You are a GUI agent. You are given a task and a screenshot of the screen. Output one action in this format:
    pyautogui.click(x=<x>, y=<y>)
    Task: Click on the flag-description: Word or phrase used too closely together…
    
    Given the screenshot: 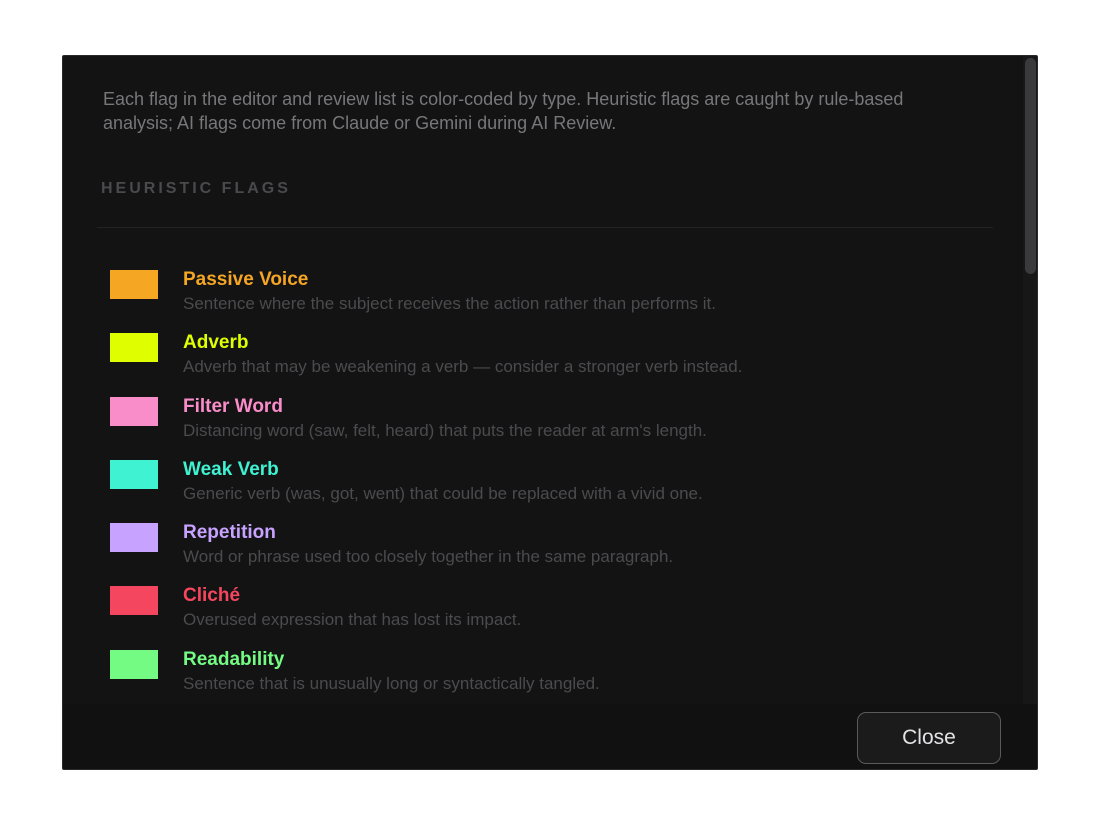 What is the action you would take?
    pyautogui.click(x=428, y=557)
    